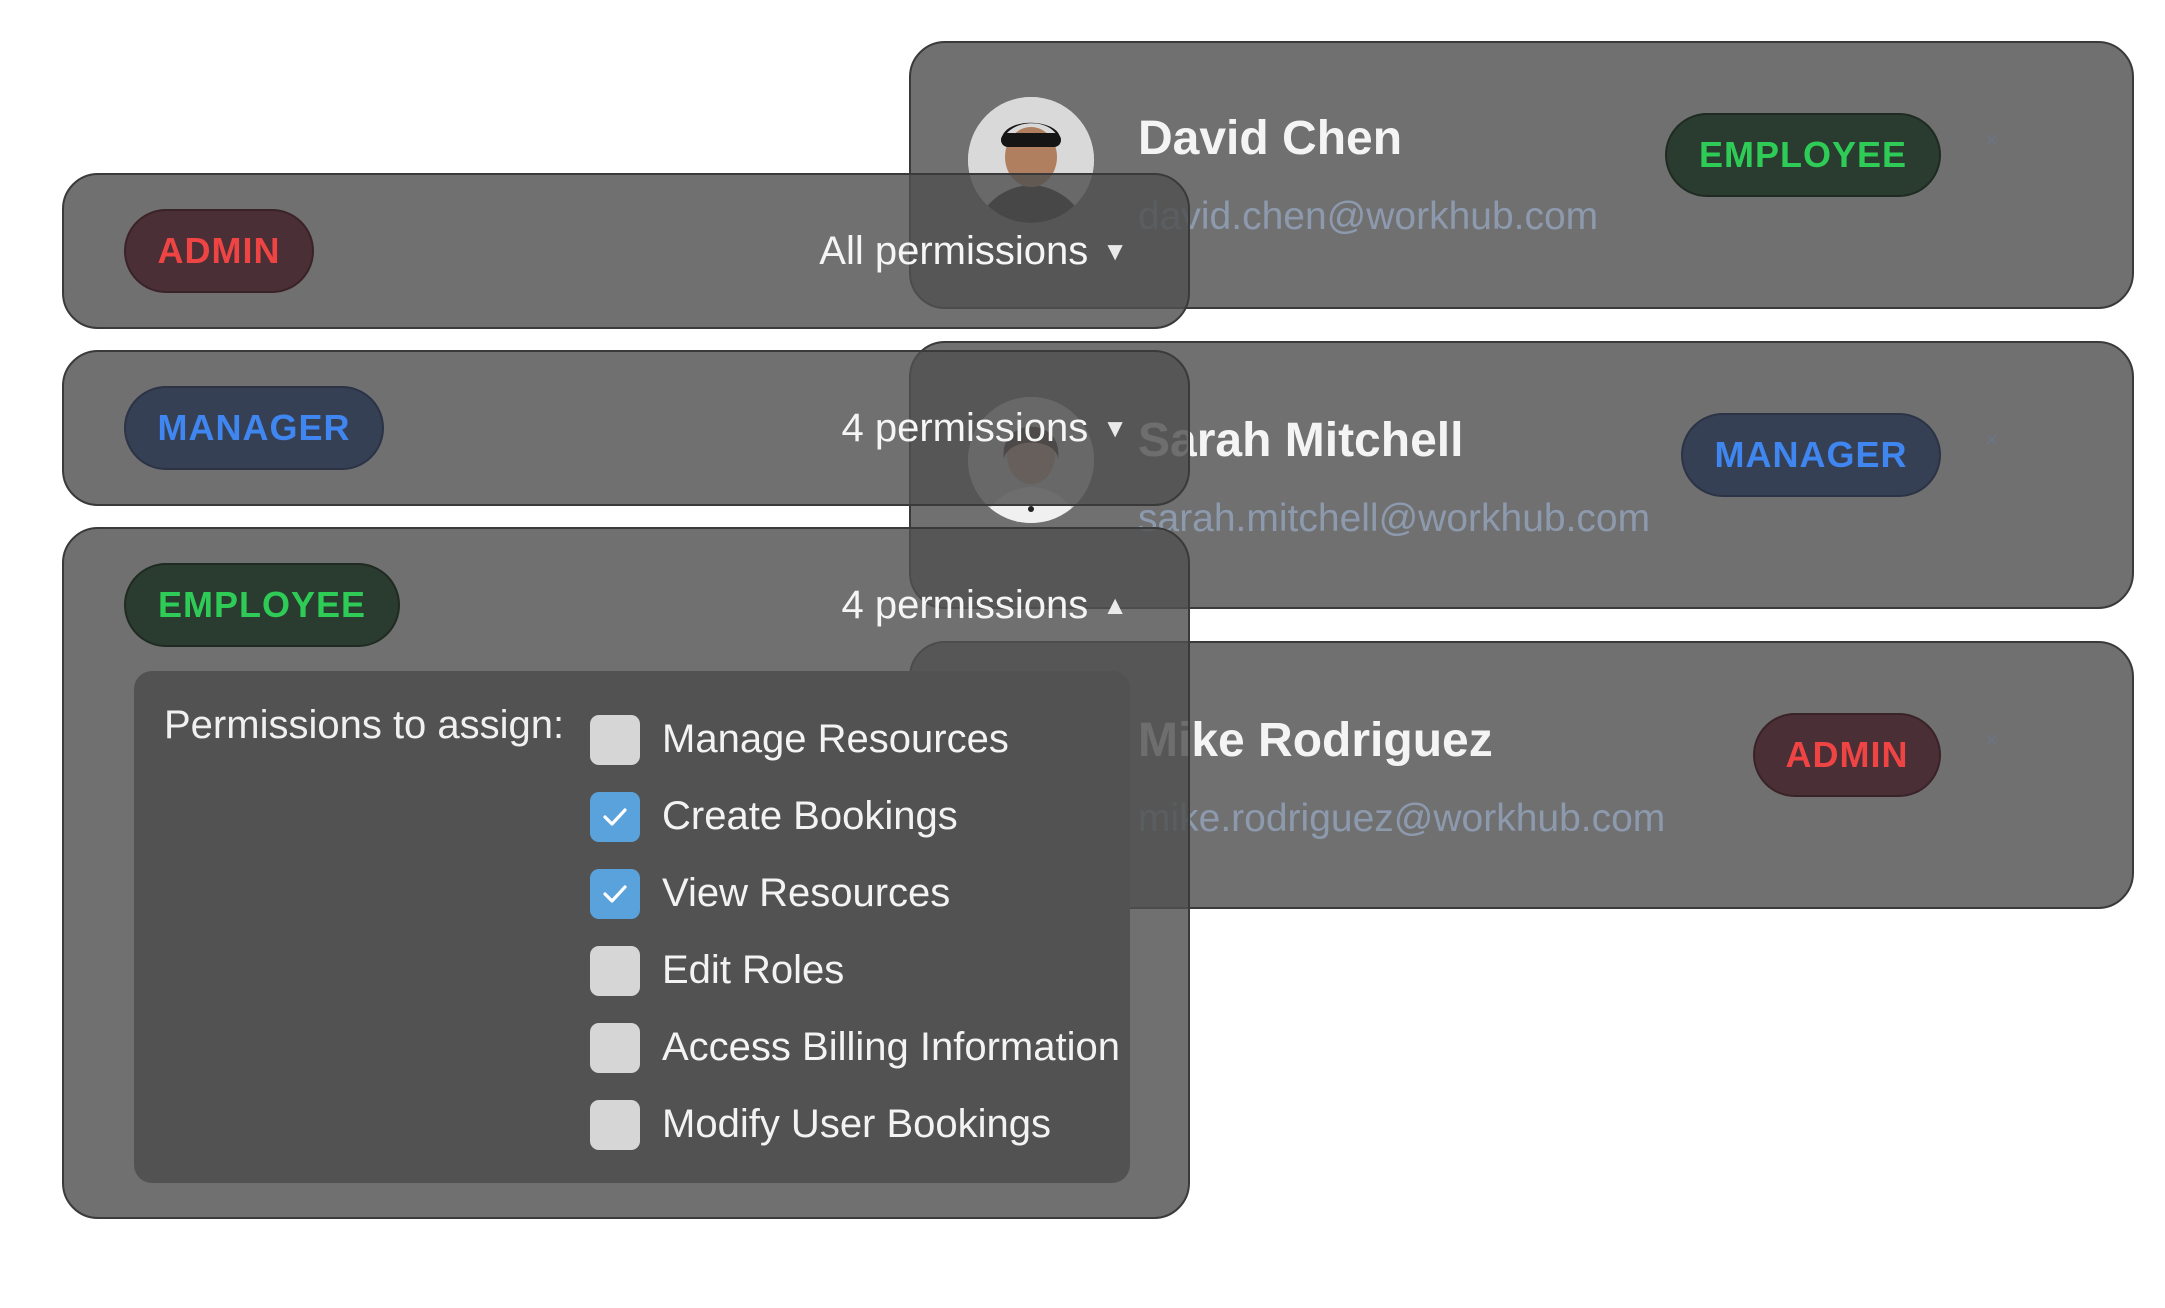  I want to click on permission-item: Access Billing Information, so click(855, 1047).